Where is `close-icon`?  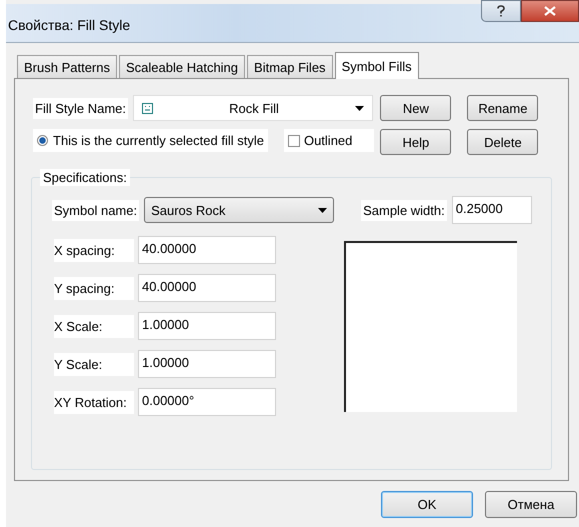
close-icon is located at coordinates (550, 11).